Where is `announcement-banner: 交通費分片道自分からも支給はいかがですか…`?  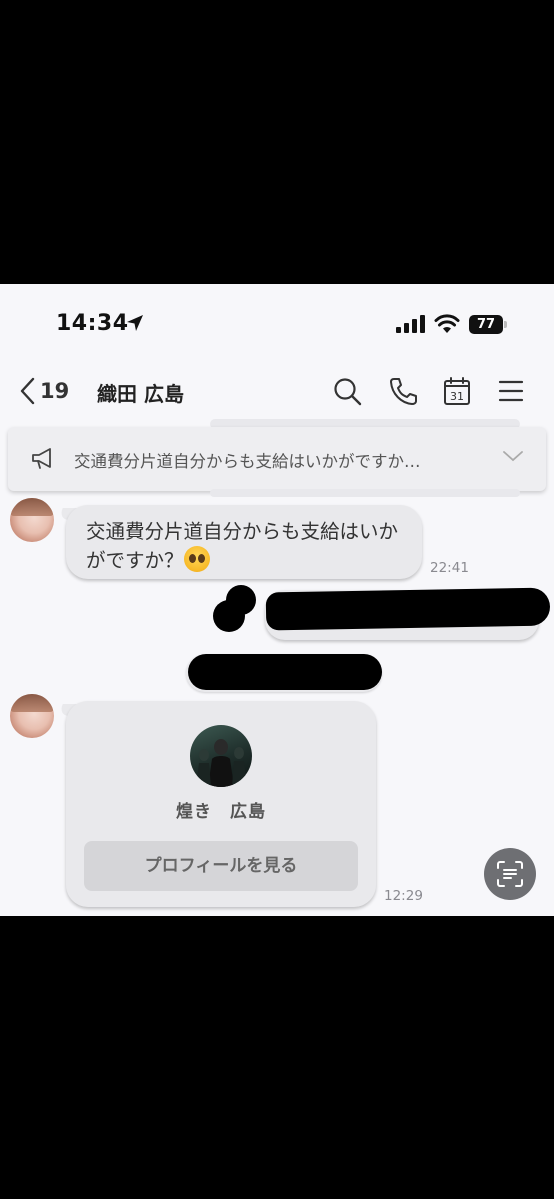
announcement-banner: 交通費分片道自分からも支給はいかがですか… is located at coordinates (277, 459).